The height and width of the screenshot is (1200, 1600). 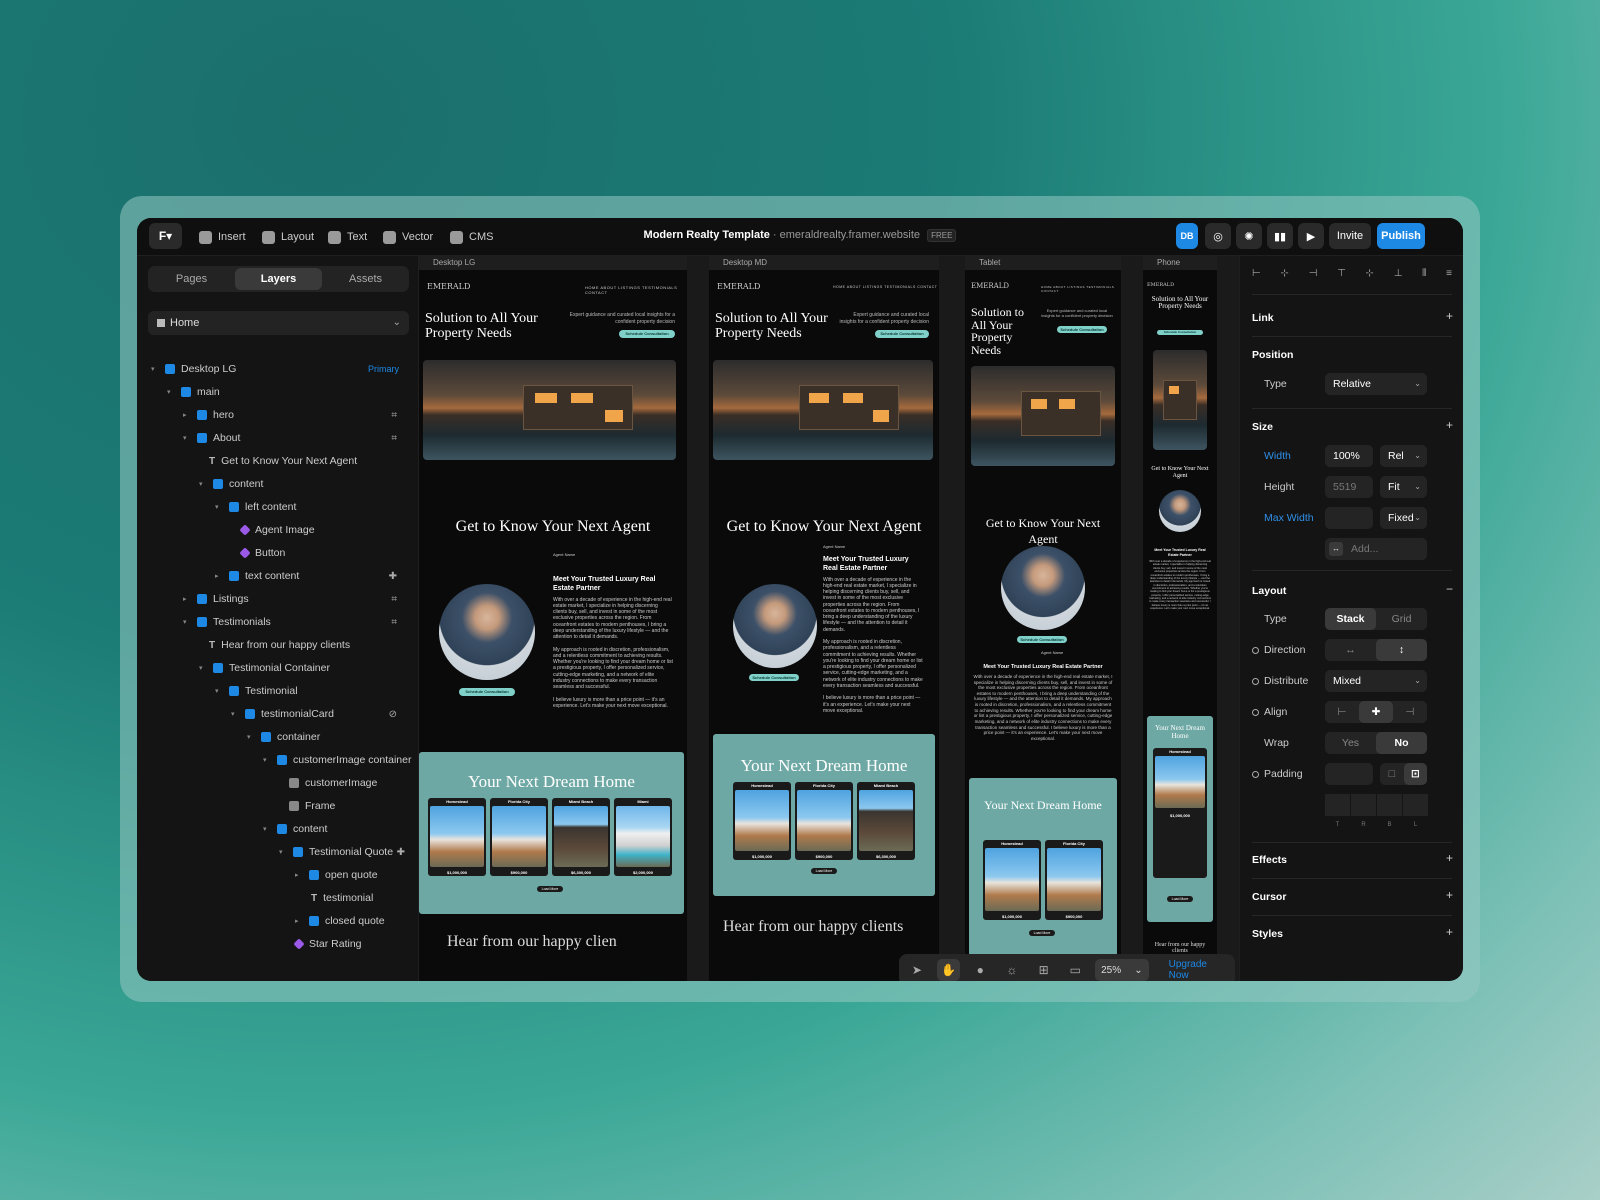 What do you see at coordinates (321, 714) in the screenshot?
I see `layer-testimonial-card: ▾ testimonialCard ⊘` at bounding box center [321, 714].